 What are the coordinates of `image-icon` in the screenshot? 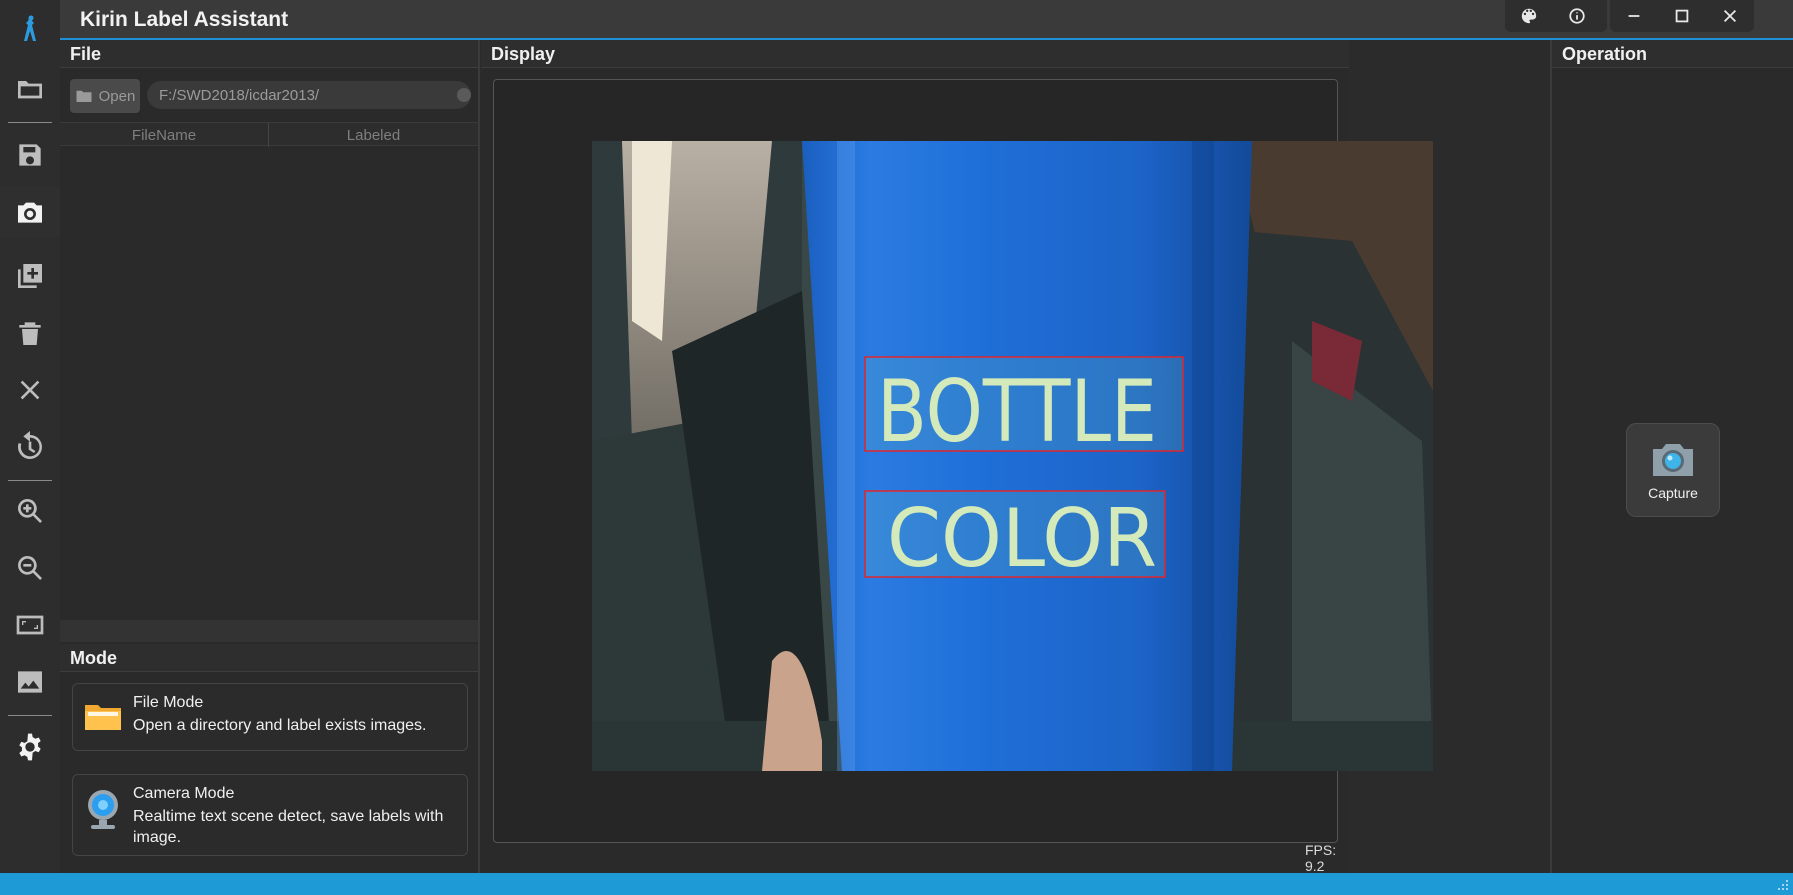 It's located at (30, 682).